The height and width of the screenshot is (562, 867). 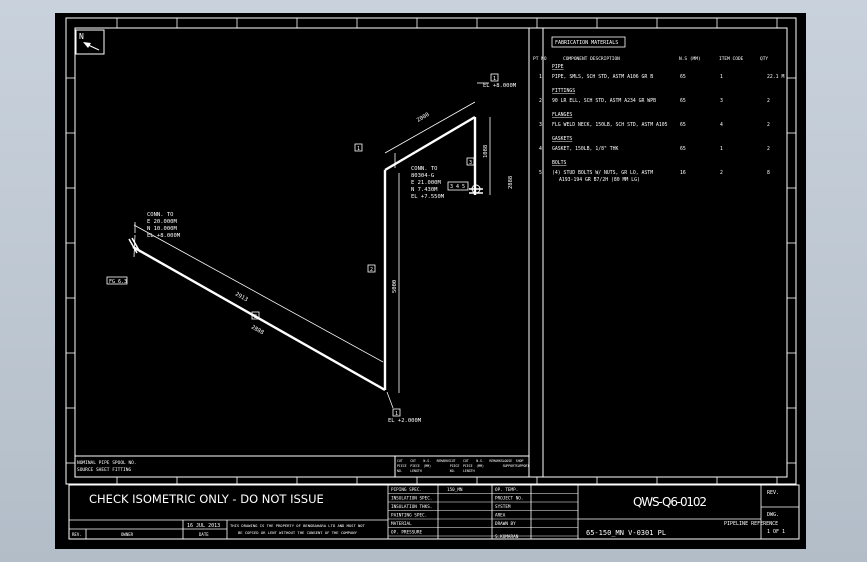 What do you see at coordinates (559, 163) in the screenshot?
I see `table-section-heading: BOLTS` at bounding box center [559, 163].